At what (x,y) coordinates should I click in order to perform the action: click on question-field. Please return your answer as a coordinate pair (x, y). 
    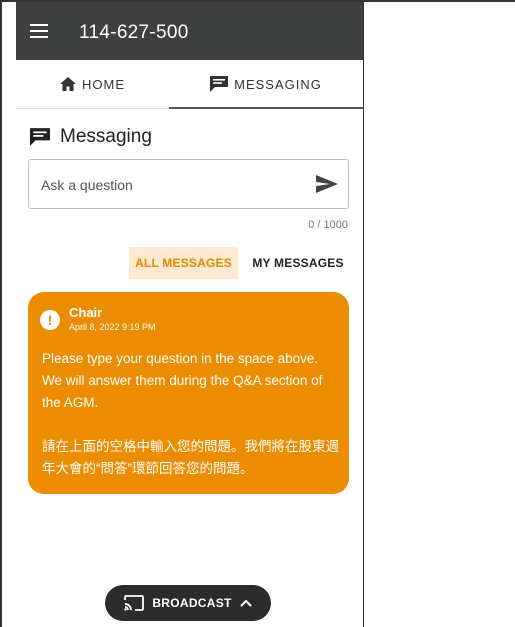
    Looking at the image, I should click on (188, 184).